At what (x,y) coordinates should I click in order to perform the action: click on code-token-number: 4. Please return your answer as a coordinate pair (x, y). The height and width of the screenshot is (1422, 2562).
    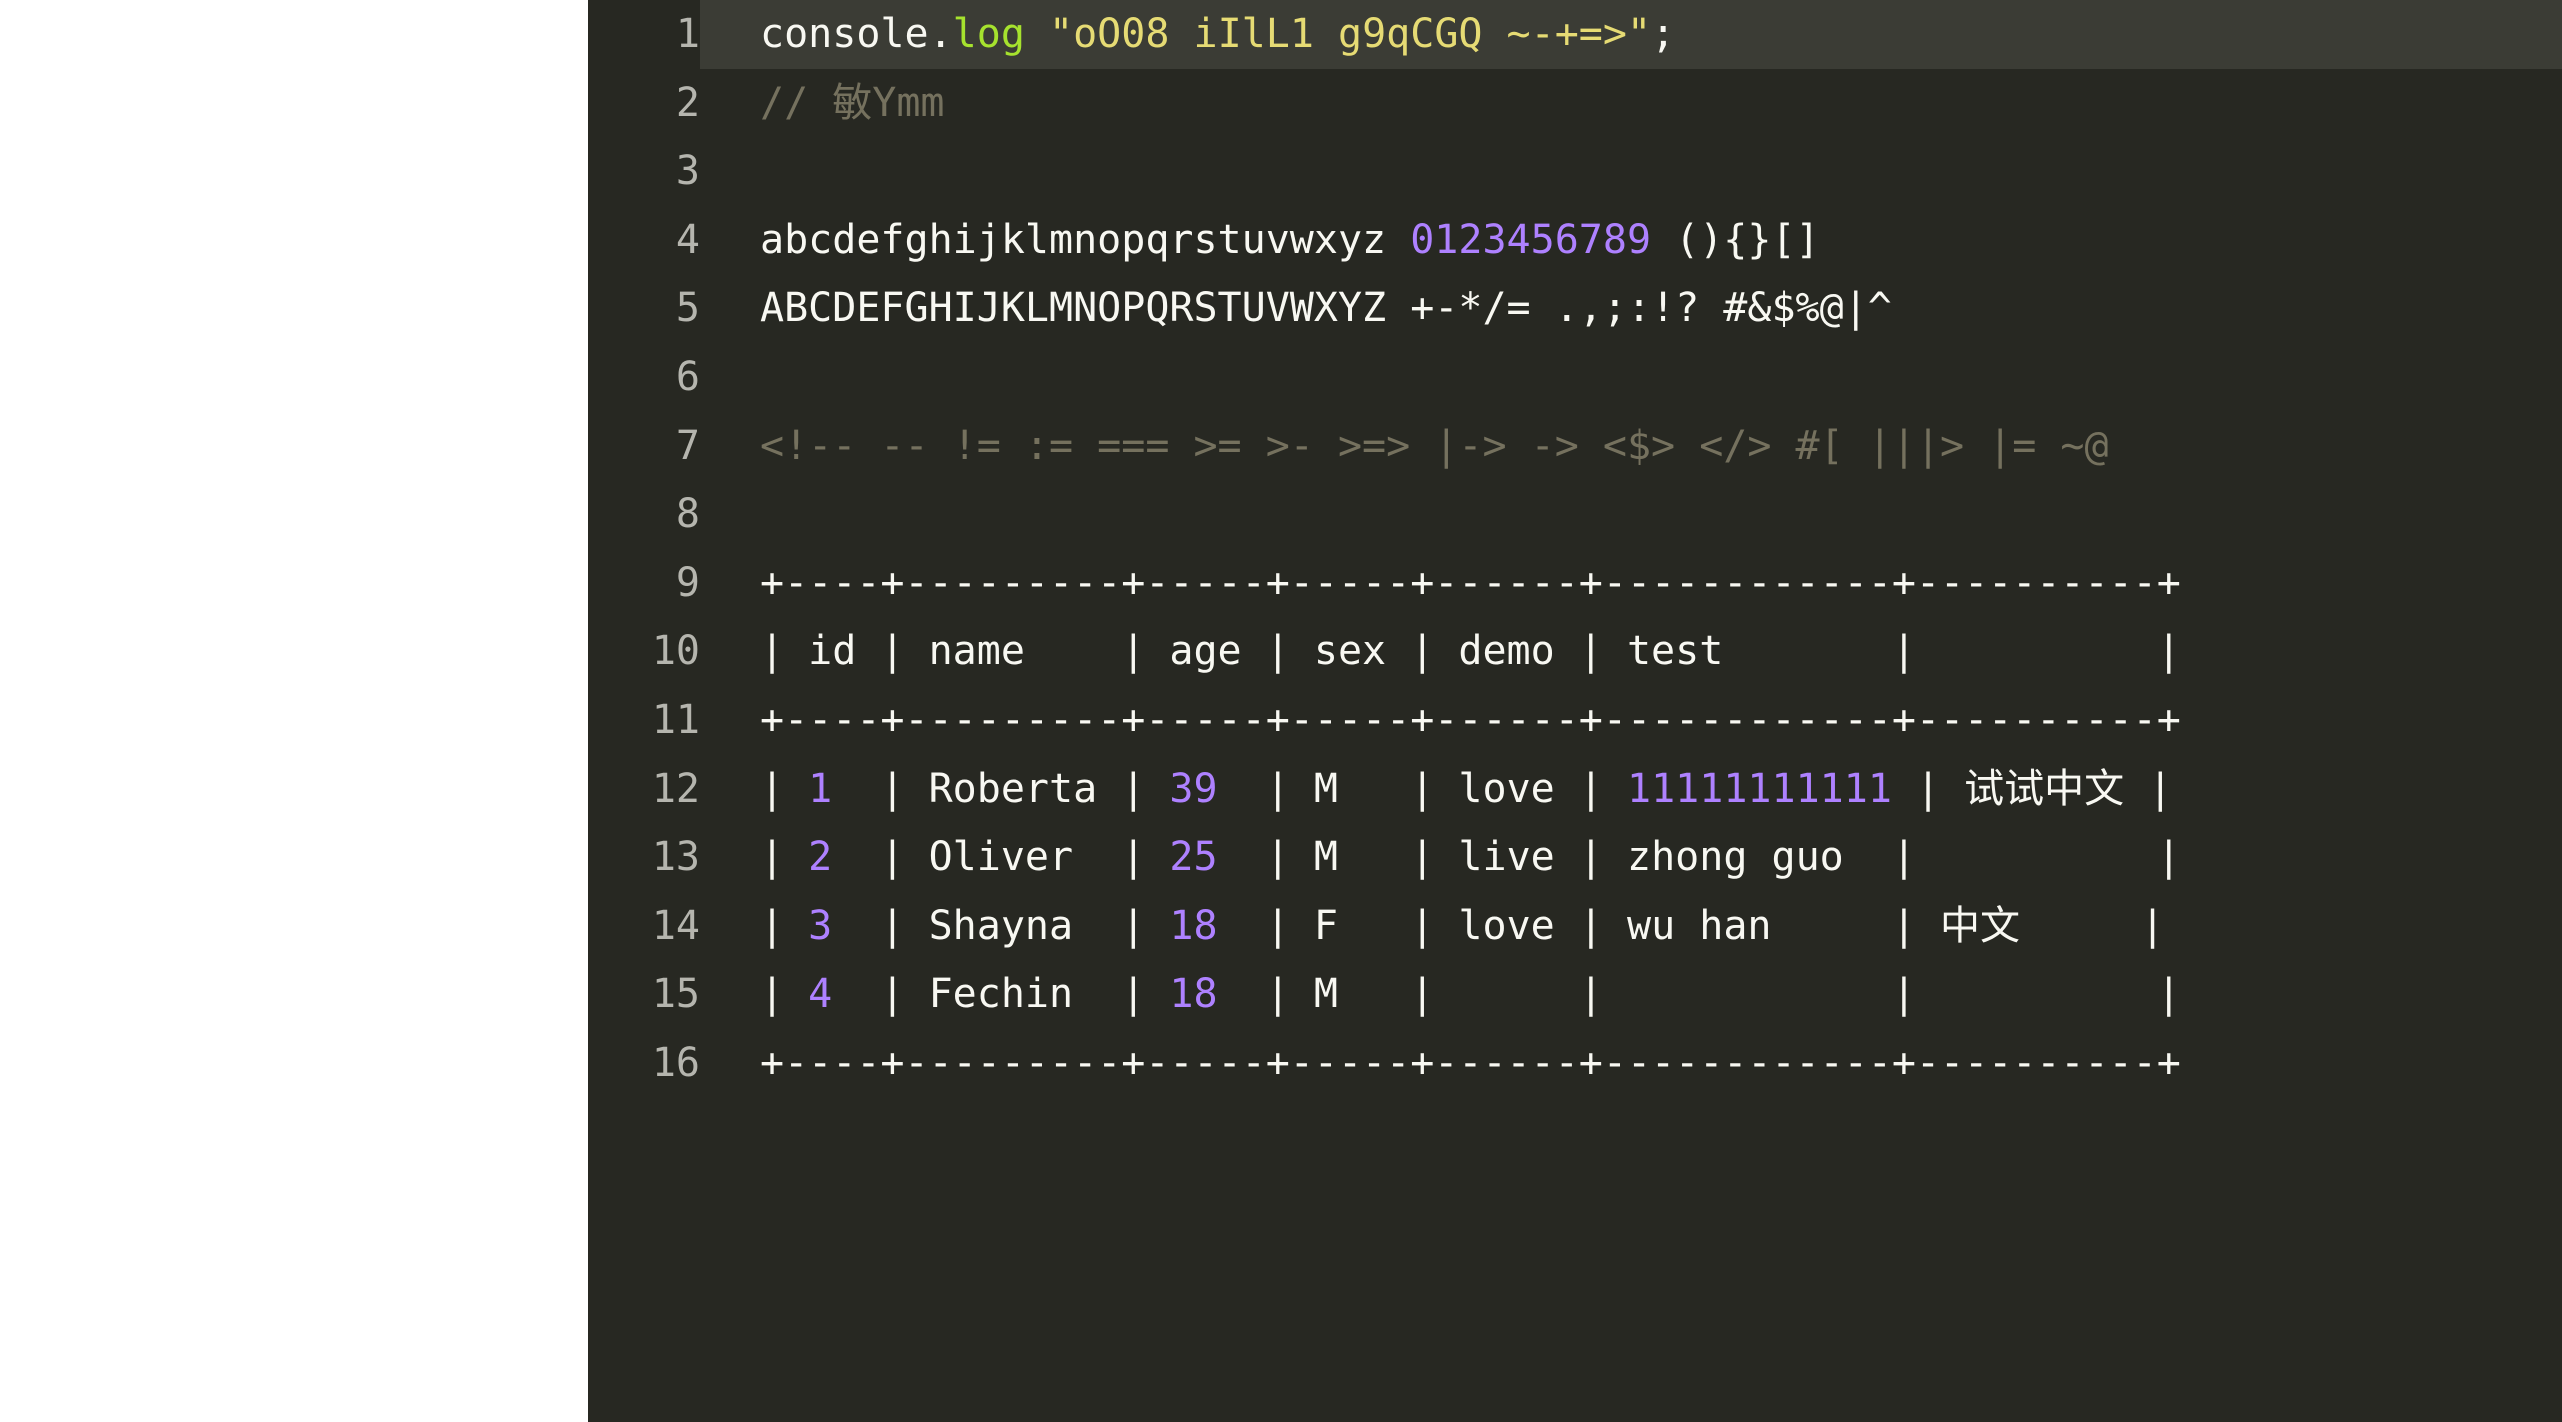
    Looking at the image, I should click on (820, 994).